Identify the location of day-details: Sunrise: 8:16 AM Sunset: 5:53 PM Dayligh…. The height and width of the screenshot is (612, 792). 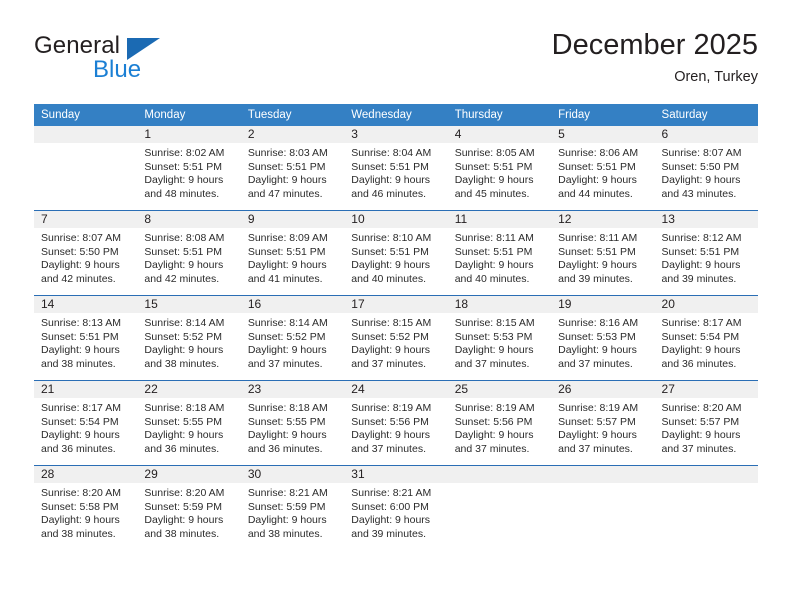
(602, 342).